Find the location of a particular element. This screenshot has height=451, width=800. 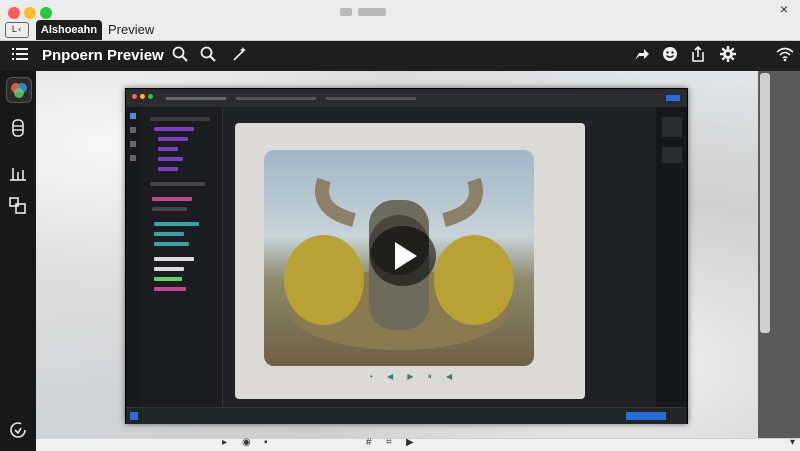

timer-icon: ◉ is located at coordinates (246, 442).